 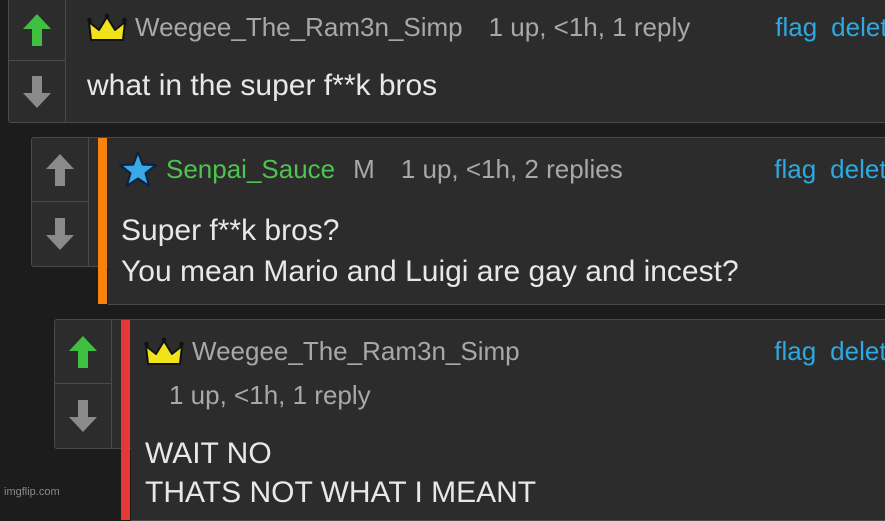 What do you see at coordinates (208, 453) in the screenshot?
I see `comment-text-line: WAIT NO` at bounding box center [208, 453].